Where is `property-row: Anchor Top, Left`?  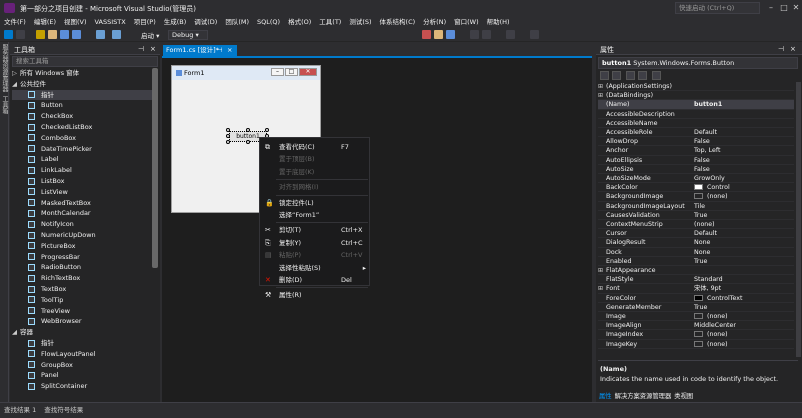 property-row: Anchor Top, Left is located at coordinates (696, 151).